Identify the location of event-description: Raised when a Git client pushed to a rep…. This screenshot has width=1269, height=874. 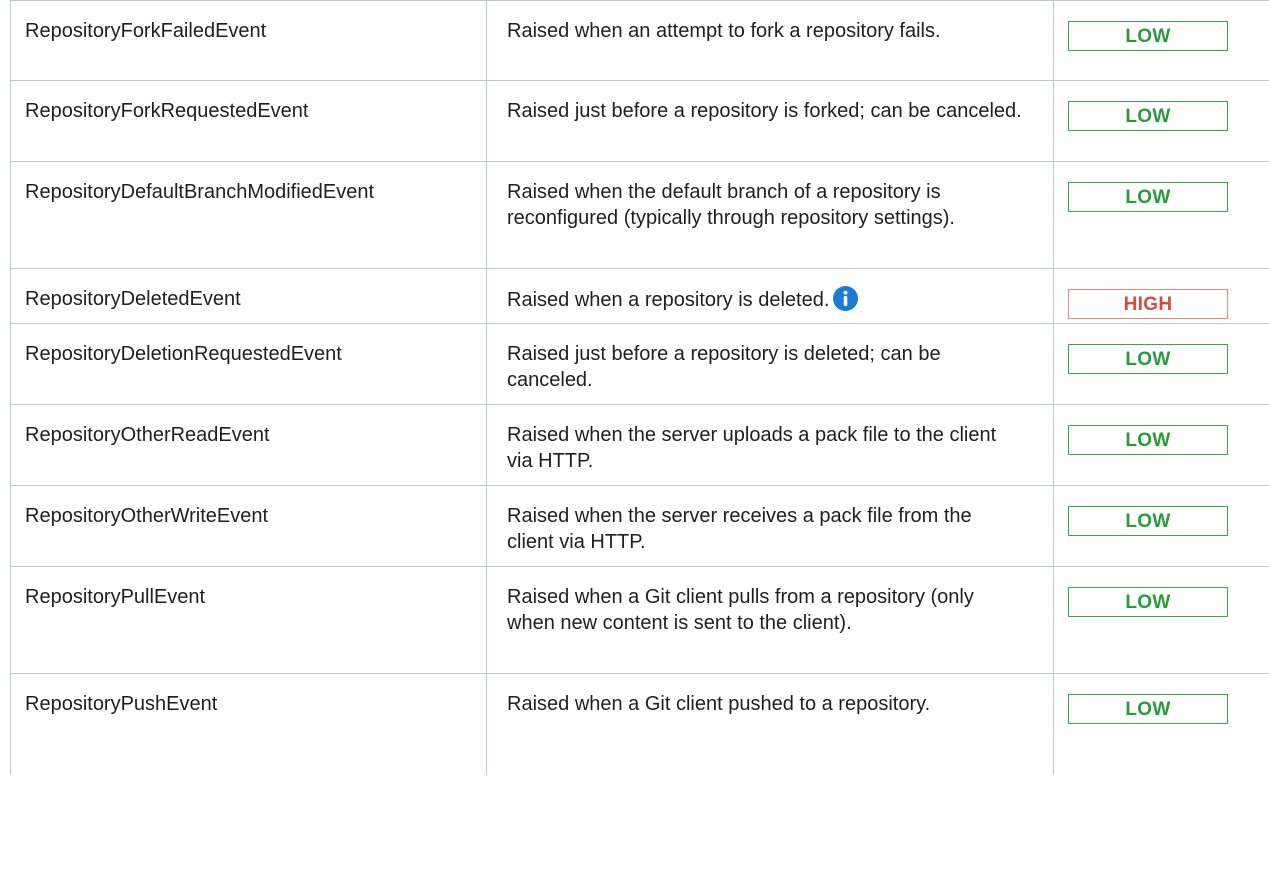
(770, 724).